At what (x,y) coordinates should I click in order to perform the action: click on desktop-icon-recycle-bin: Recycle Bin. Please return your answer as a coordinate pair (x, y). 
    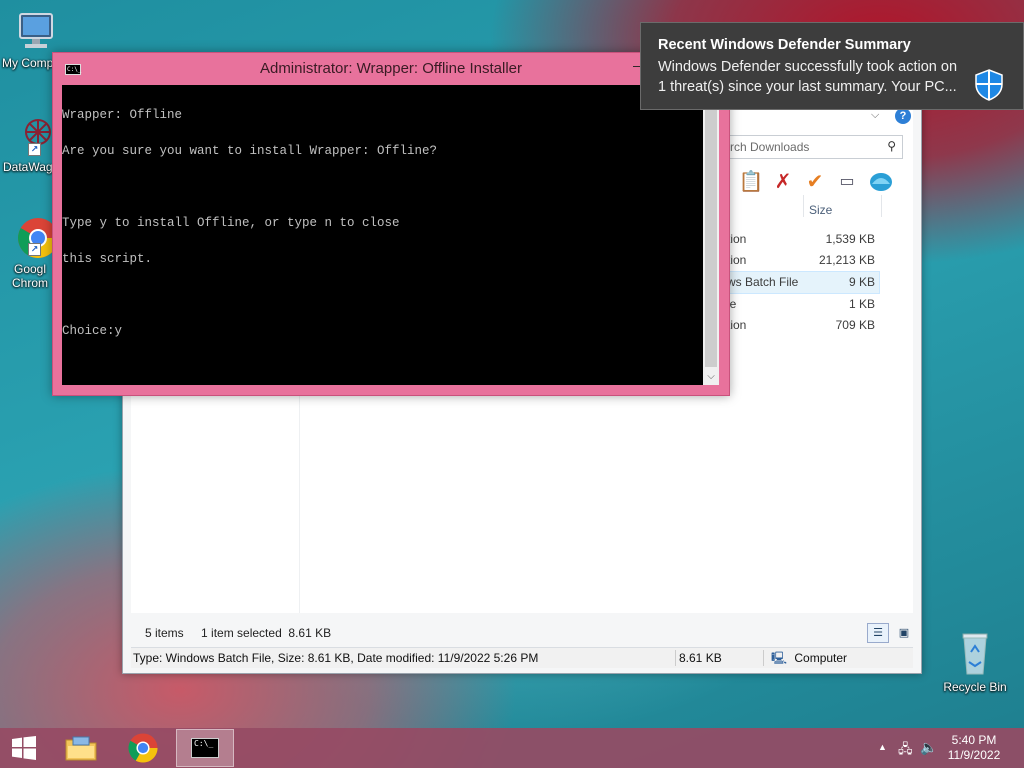
    Looking at the image, I should click on (975, 662).